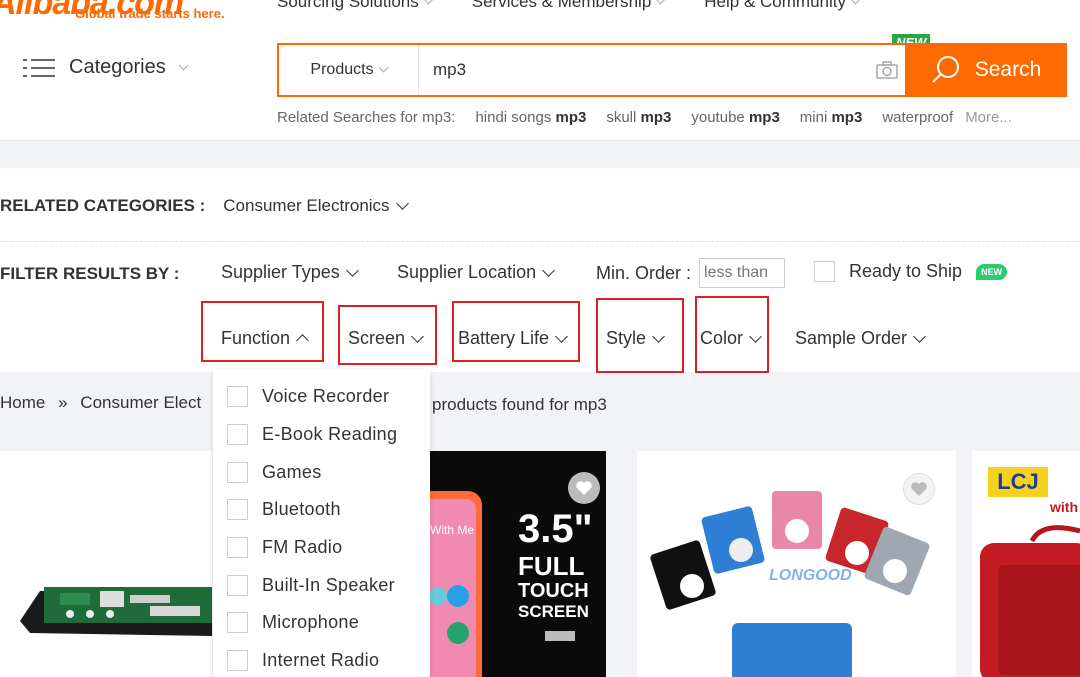 This screenshot has width=1080, height=677. What do you see at coordinates (284, 547) in the screenshot?
I see `function-option-fm-radio: FM Radio` at bounding box center [284, 547].